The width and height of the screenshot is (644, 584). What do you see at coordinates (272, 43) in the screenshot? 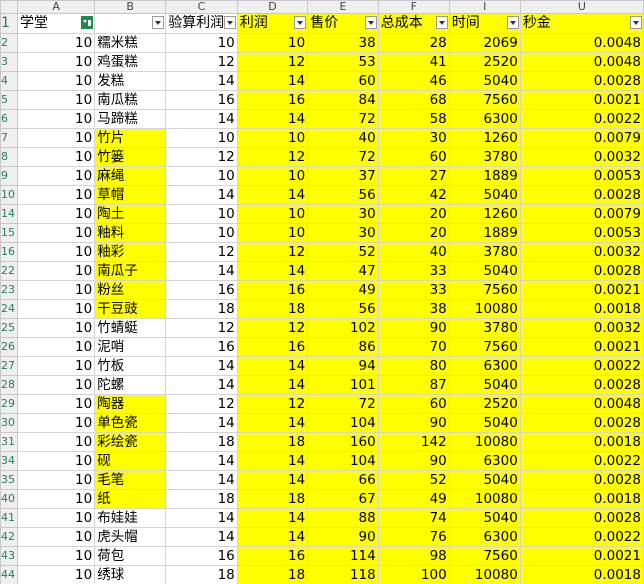
I see `cell-d: 10` at bounding box center [272, 43].